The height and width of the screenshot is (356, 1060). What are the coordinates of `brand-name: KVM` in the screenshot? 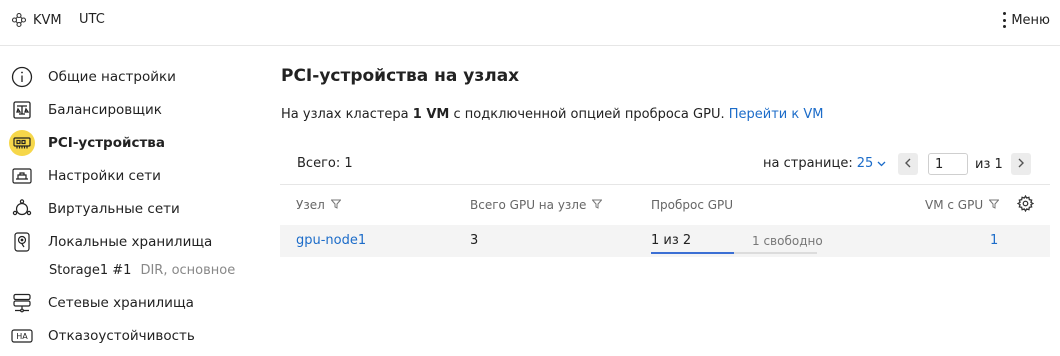 It's located at (47, 20).